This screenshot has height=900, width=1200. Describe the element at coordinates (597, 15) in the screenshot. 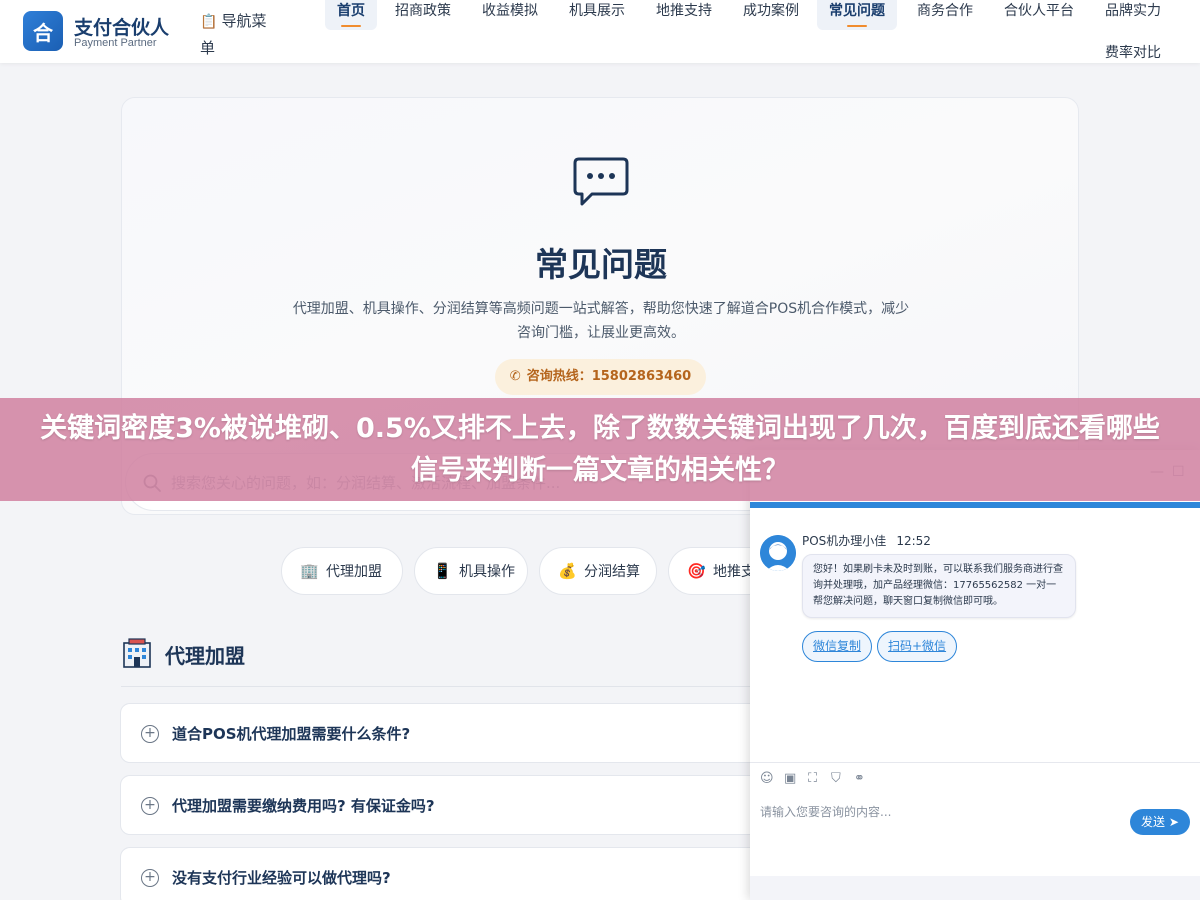

I see `nav-device-showcase: 机具展示` at that location.